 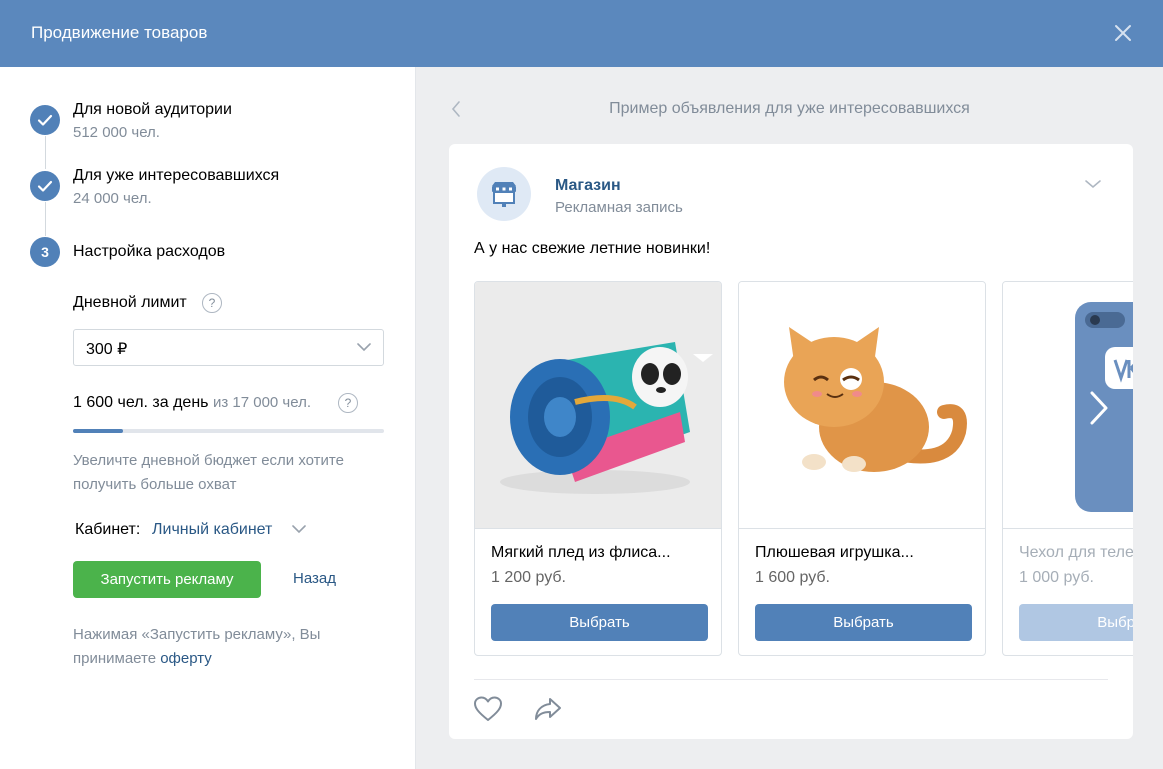 I want to click on shop-avatar, so click(x=504, y=194).